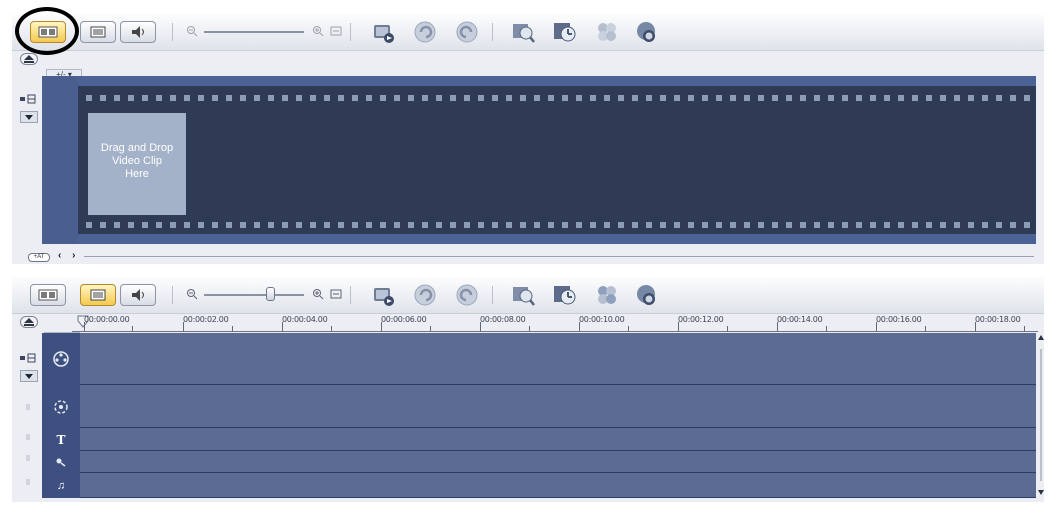 Image resolution: width=1053 pixels, height=506 pixels. What do you see at coordinates (39, 257) in the screenshot?
I see `fit-button: +AT` at bounding box center [39, 257].